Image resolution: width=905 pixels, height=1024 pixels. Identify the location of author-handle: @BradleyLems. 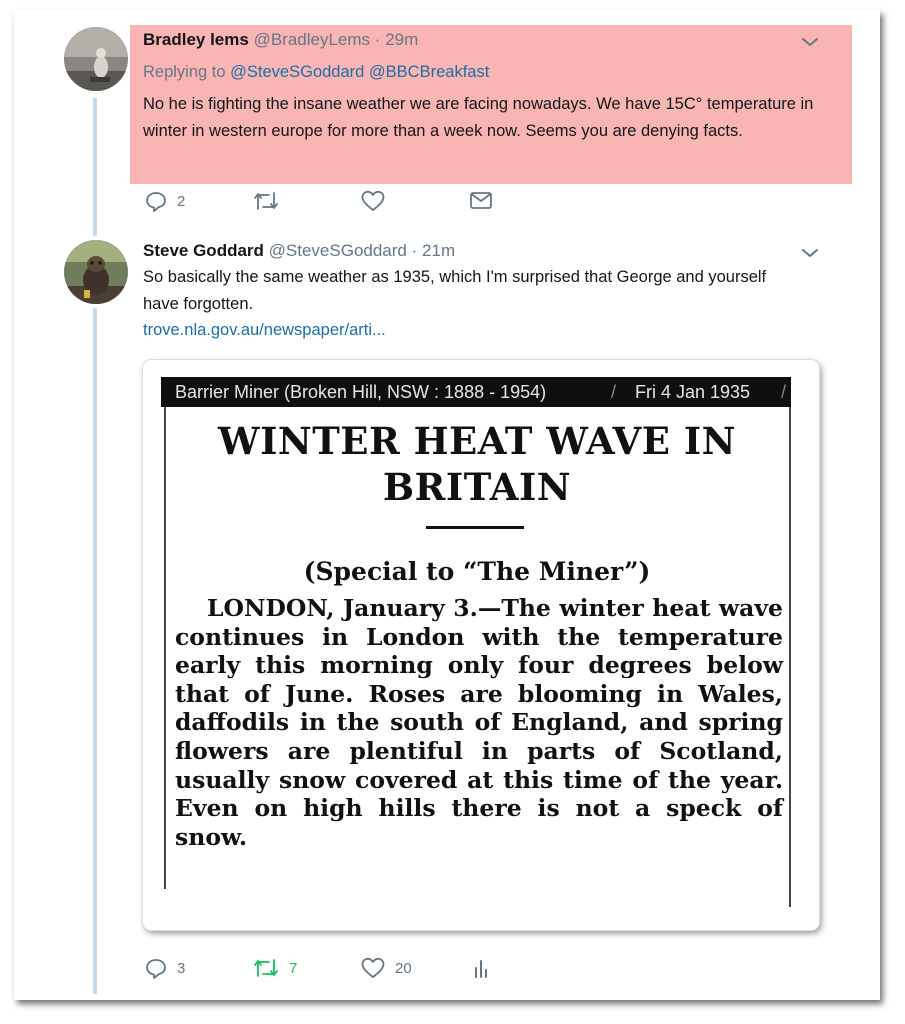
(312, 39).